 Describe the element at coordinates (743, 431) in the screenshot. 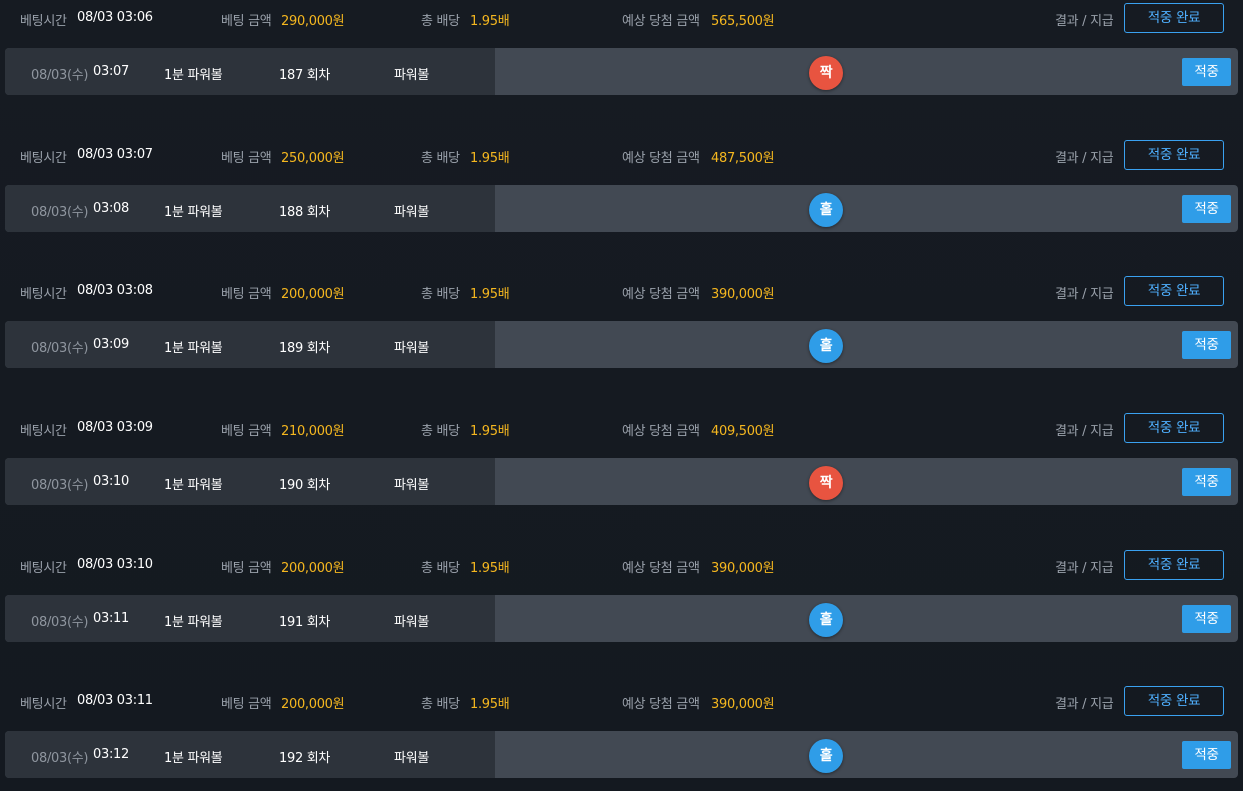

I see `expected-win-value: 409,500원` at that location.